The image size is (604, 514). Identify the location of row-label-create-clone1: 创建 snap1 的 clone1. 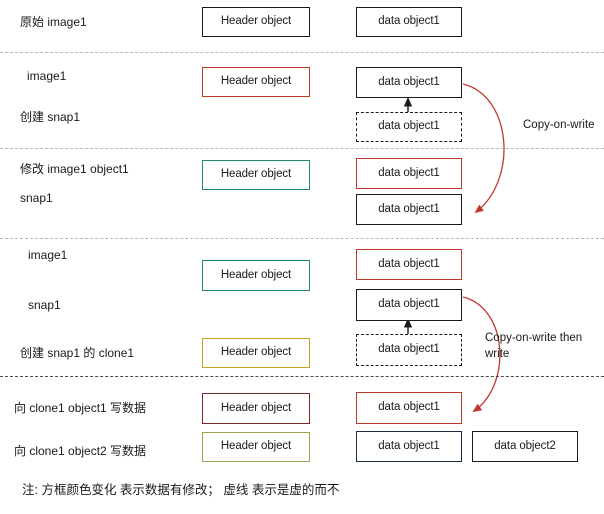
(77, 353).